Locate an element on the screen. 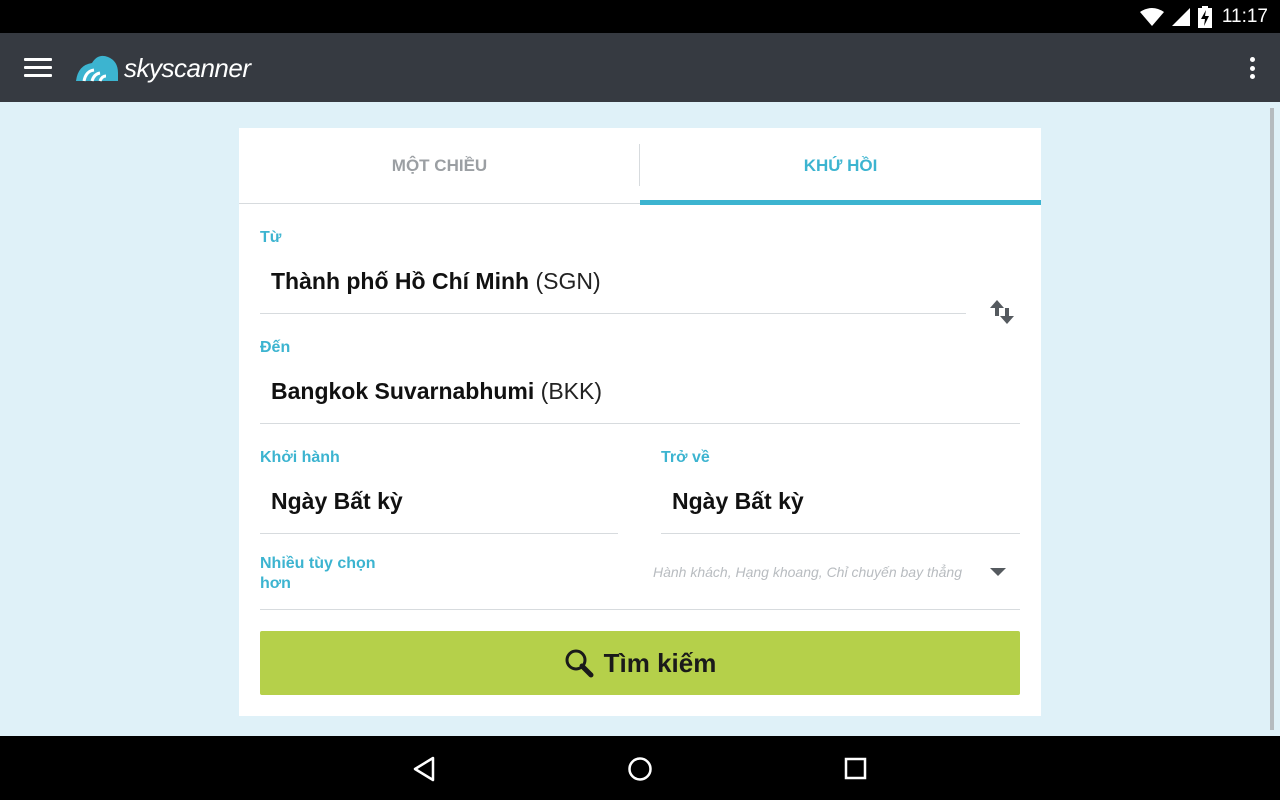 The width and height of the screenshot is (1280, 800). from-label: Từ is located at coordinates (271, 237).